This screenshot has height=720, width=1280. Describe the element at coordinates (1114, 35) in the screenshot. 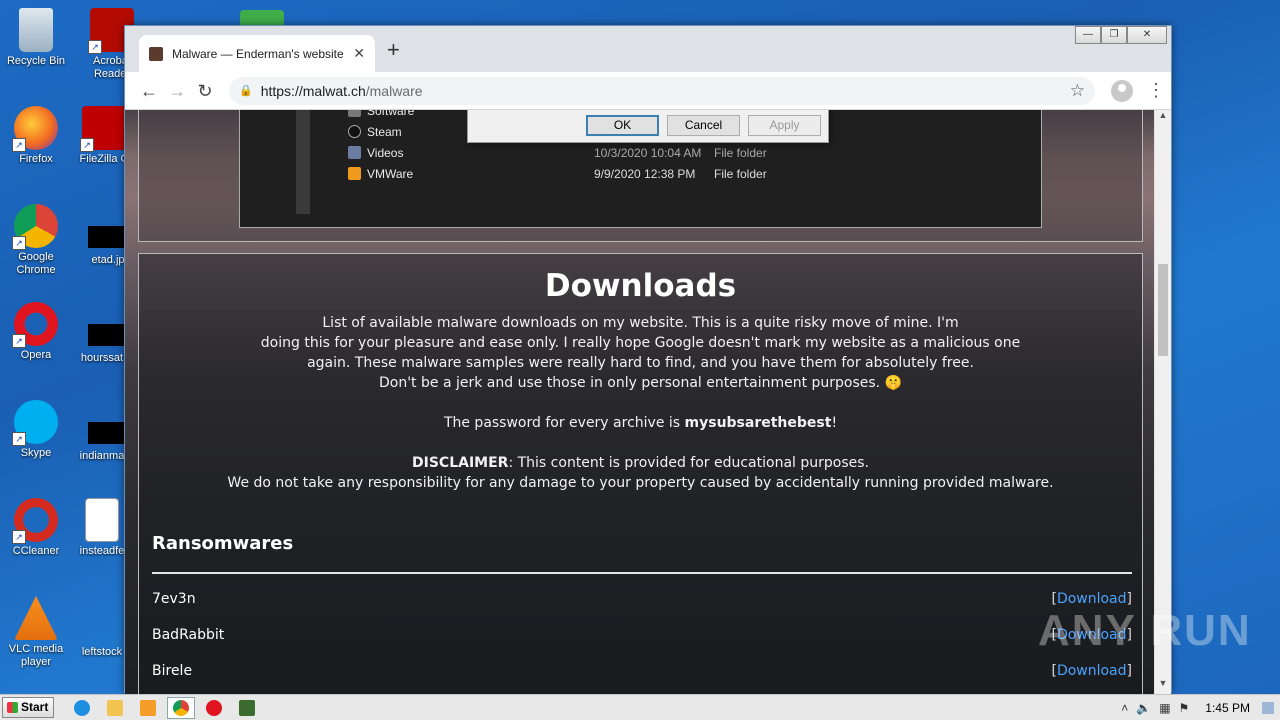

I see `restore-window-icon: ❐` at that location.